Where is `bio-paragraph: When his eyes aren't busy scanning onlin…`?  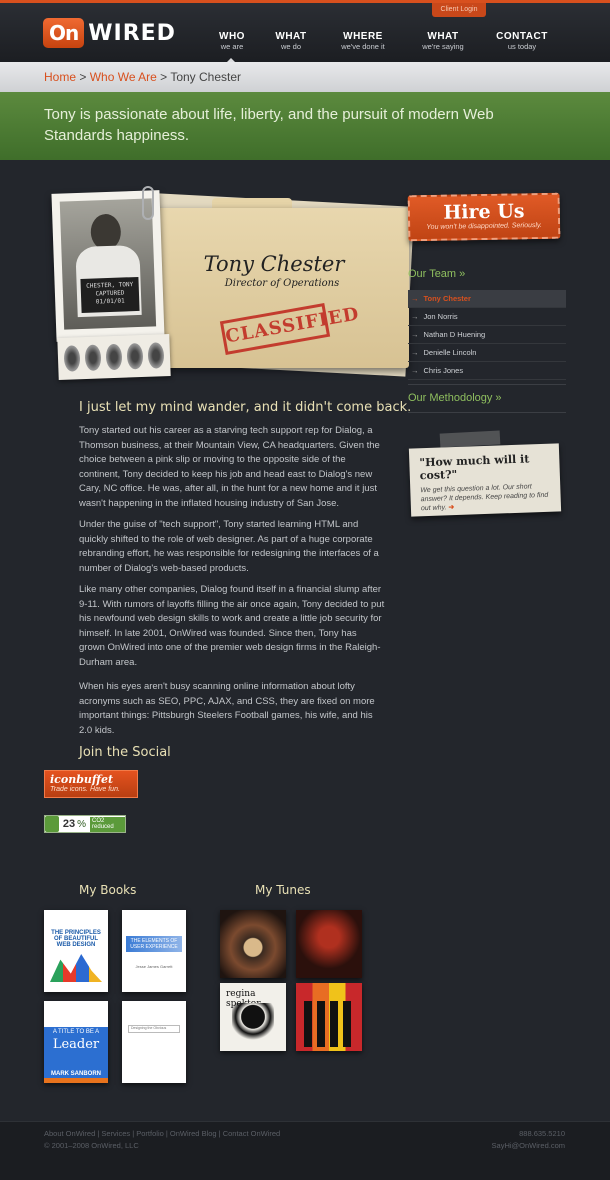 bio-paragraph: When his eyes aren't busy scanning onlin… is located at coordinates (227, 708).